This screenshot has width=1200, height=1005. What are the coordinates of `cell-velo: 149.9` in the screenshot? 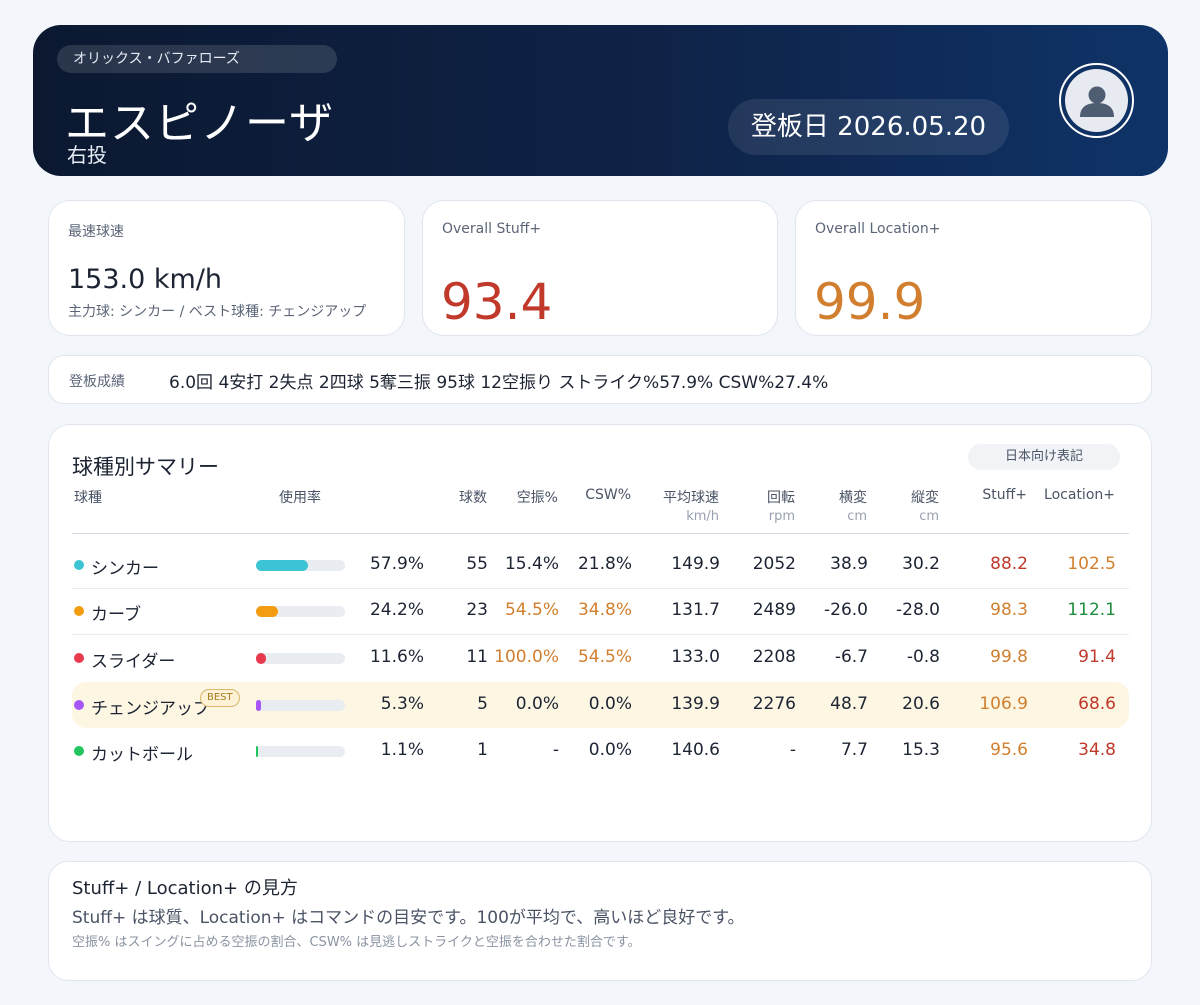 It's located at (695, 564).